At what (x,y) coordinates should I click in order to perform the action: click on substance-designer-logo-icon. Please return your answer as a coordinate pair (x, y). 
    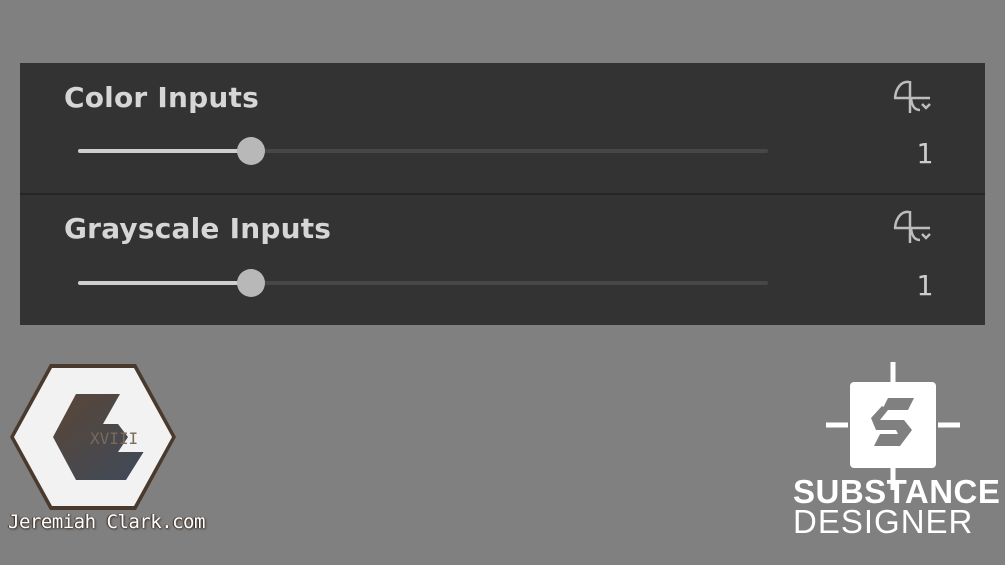
    Looking at the image, I should click on (893, 426).